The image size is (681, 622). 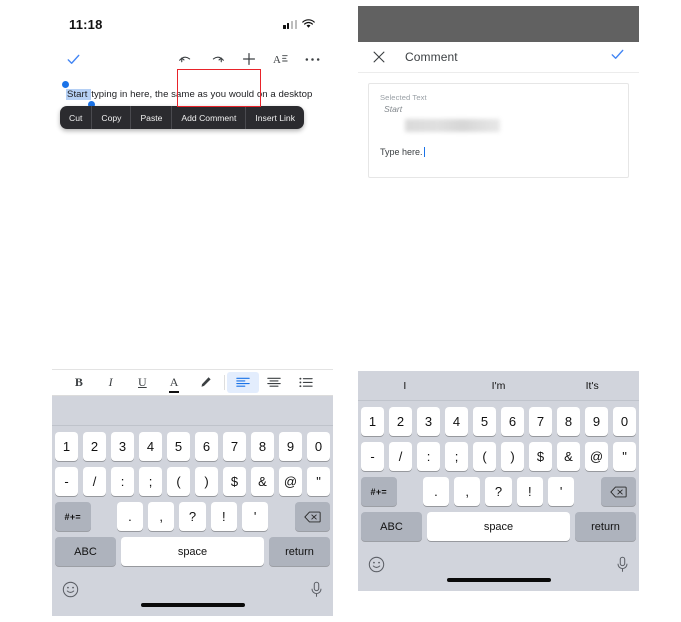 I want to click on underline-button: U, so click(x=143, y=382).